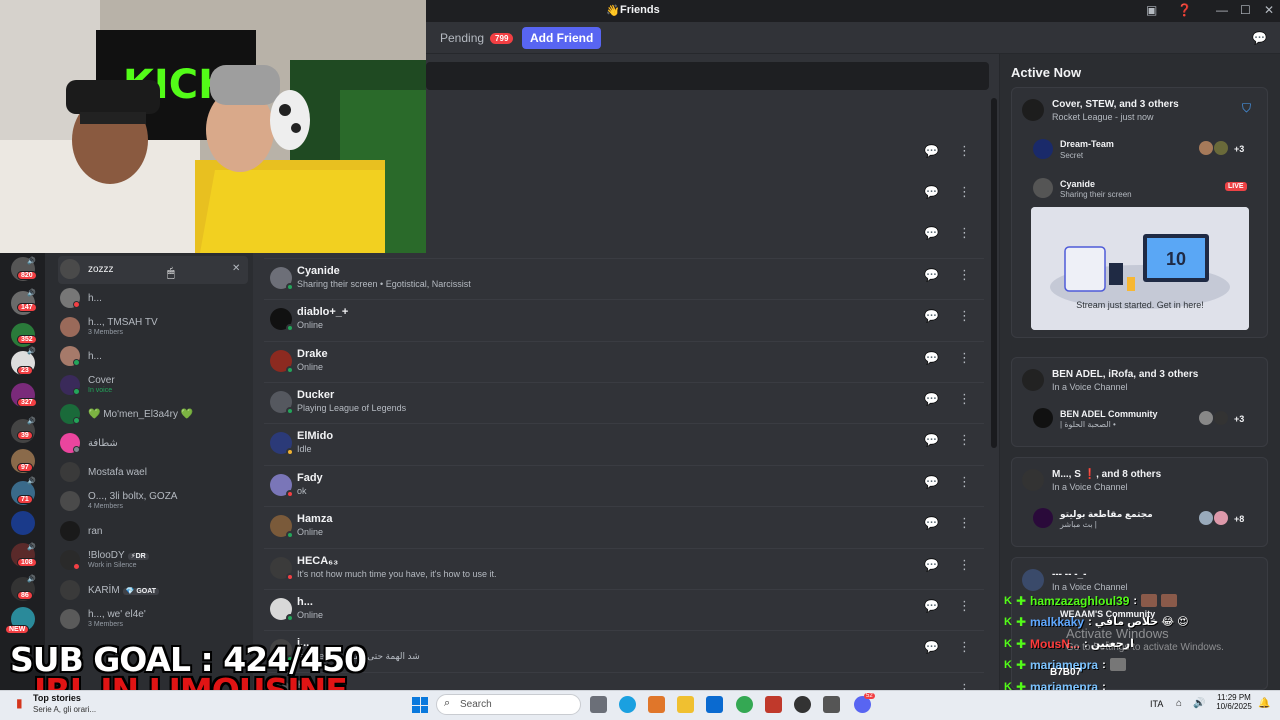 The image size is (1280, 720). What do you see at coordinates (153, 270) in the screenshot?
I see `dm-item: zozzz ✕` at bounding box center [153, 270].